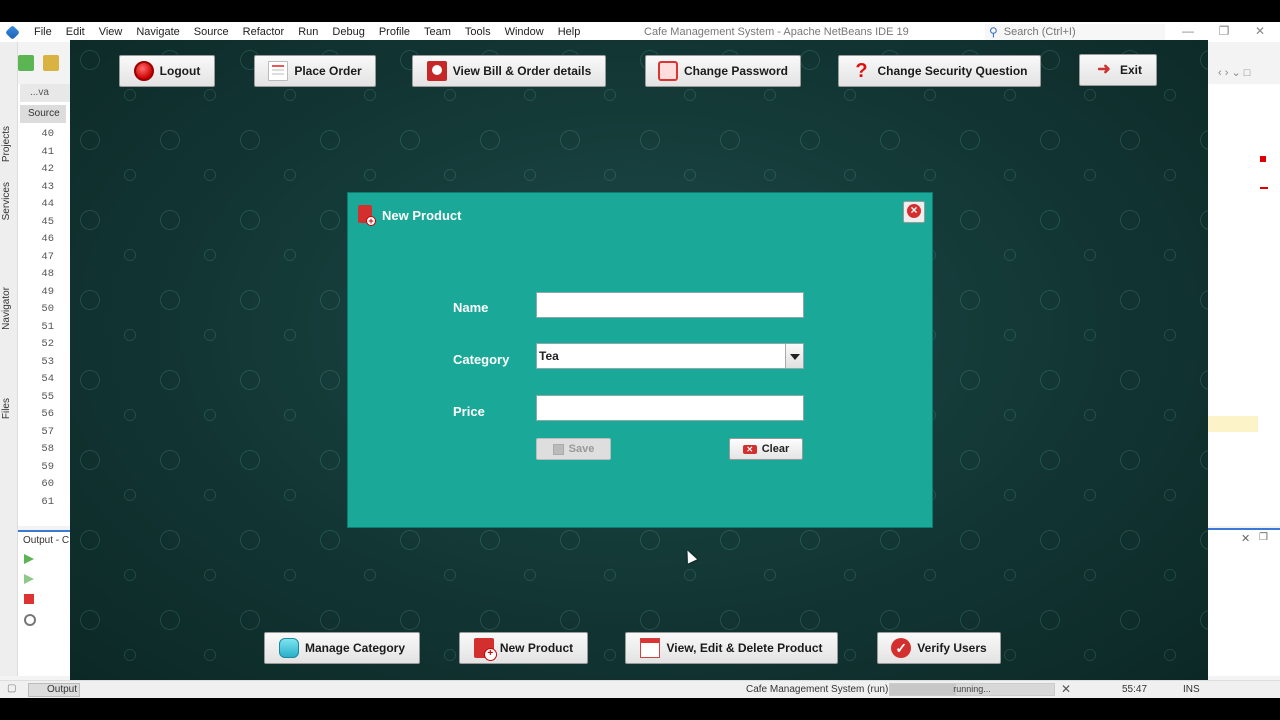  I want to click on dialog-close-button, so click(914, 212).